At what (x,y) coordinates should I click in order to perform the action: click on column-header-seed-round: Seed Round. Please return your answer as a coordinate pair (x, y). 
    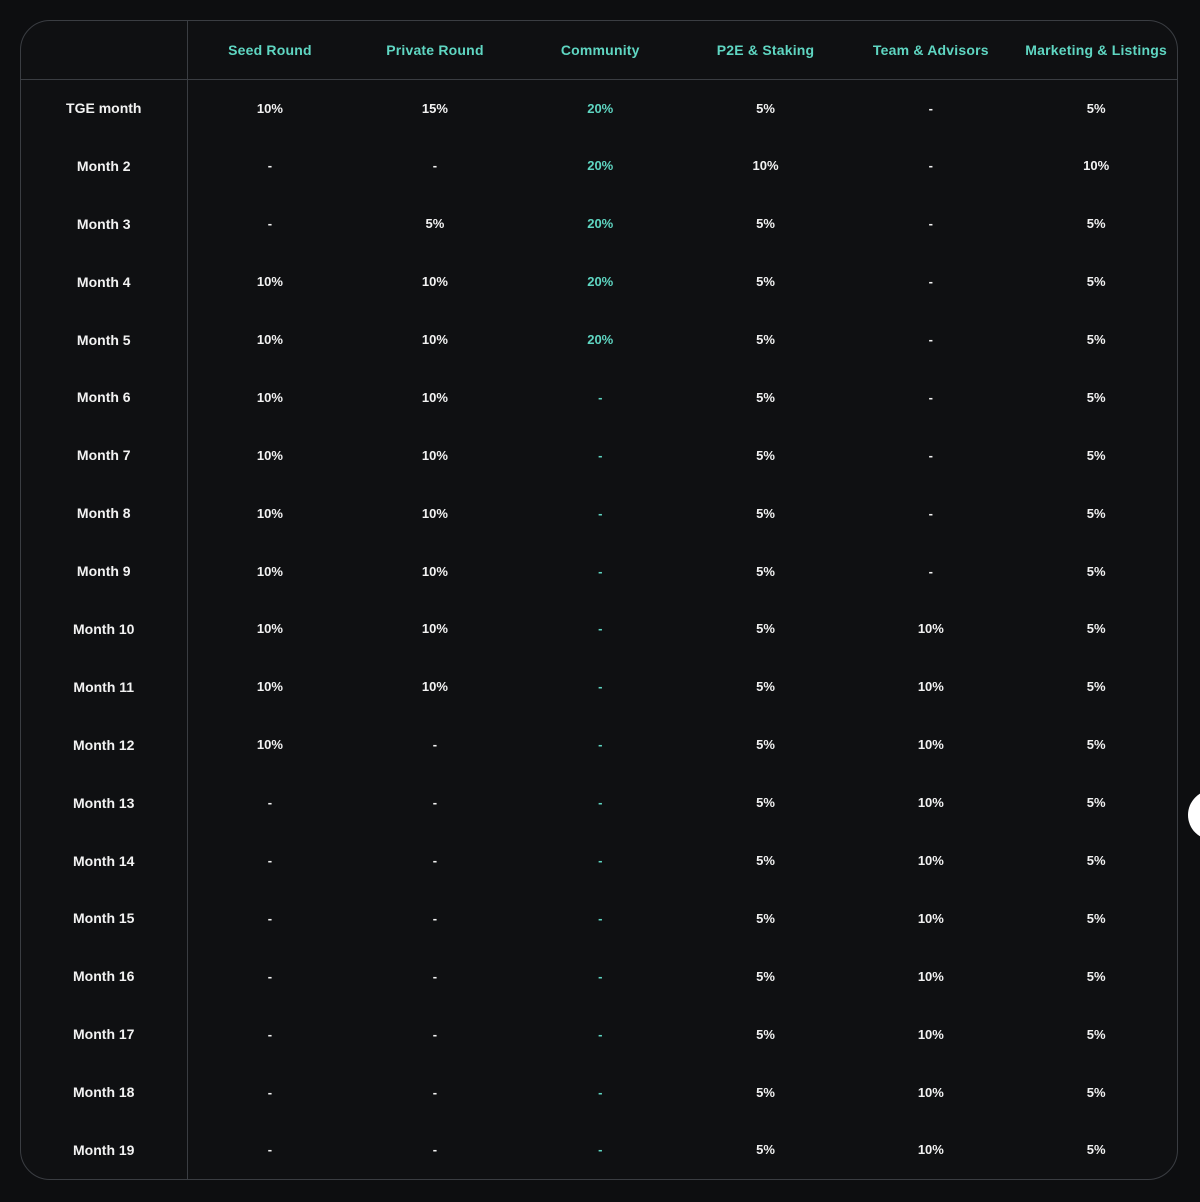
    Looking at the image, I should click on (270, 50).